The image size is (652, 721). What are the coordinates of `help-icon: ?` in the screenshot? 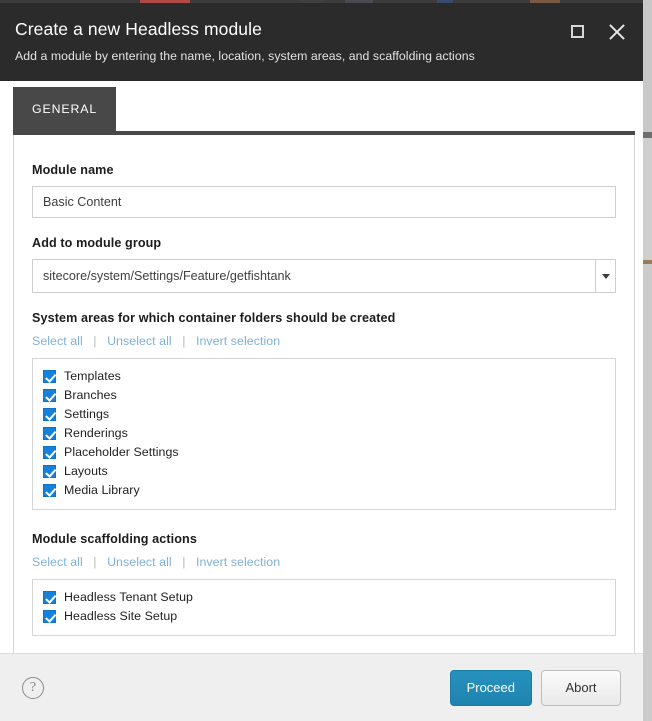 It's located at (33, 687).